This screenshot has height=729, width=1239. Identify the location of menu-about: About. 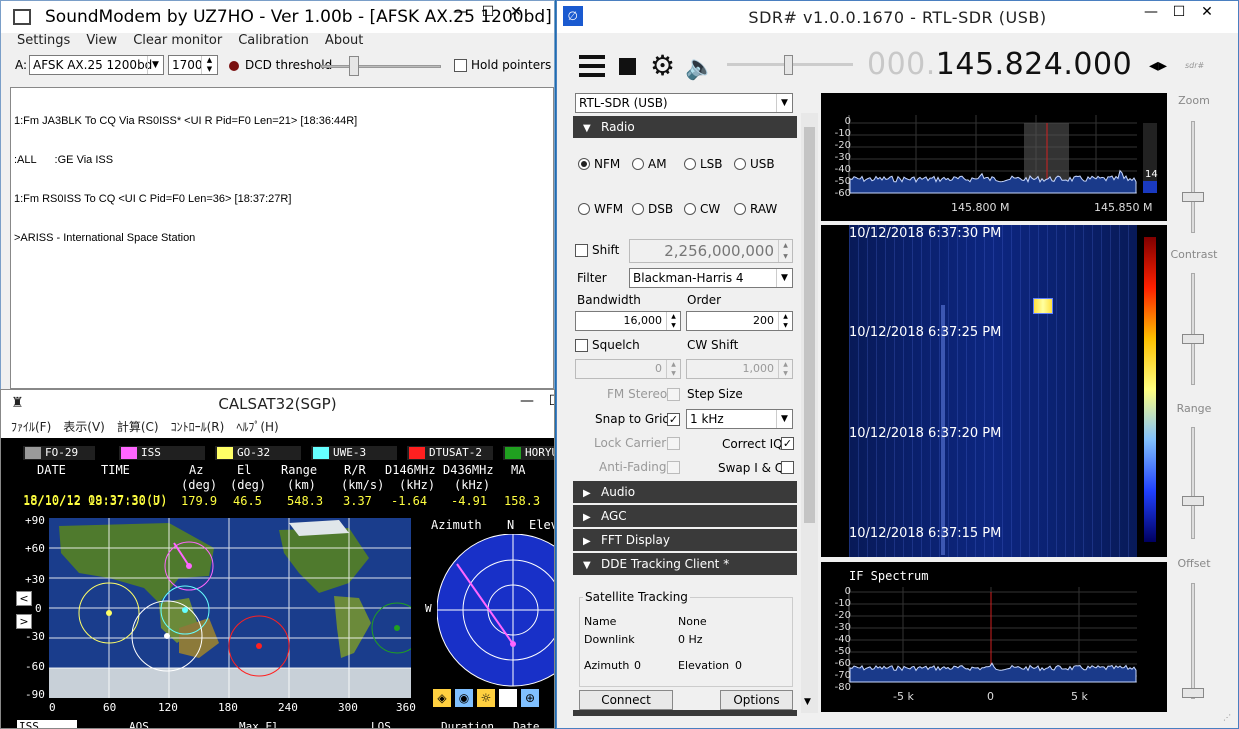
(344, 42).